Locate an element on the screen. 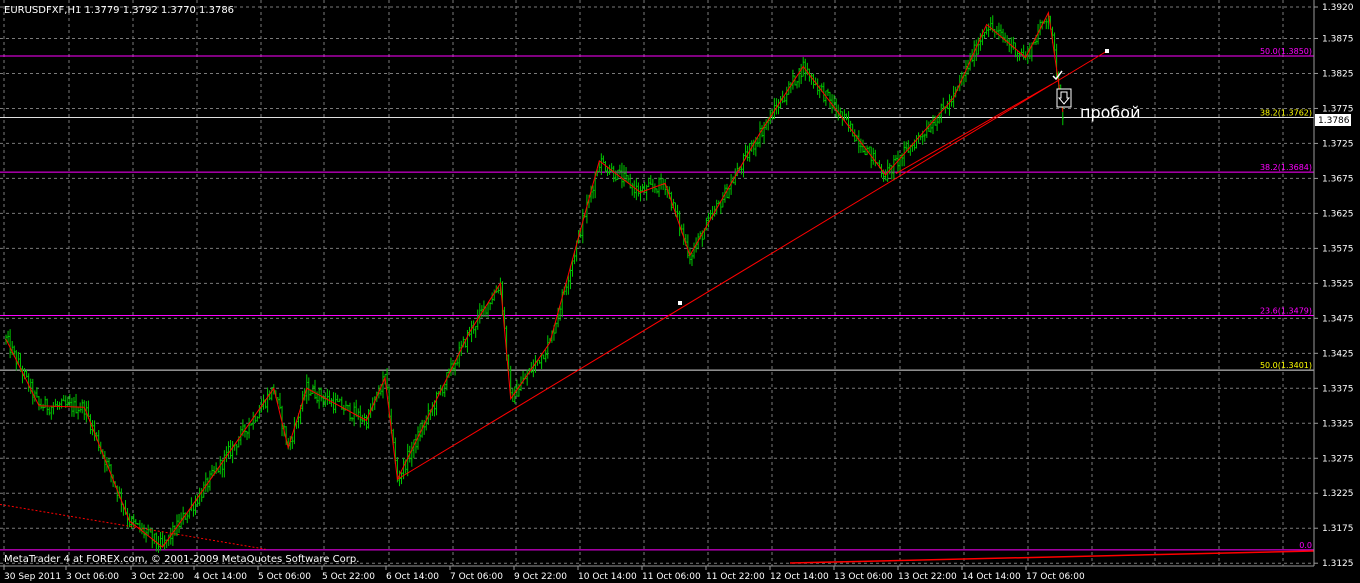  symbol-header: EURUSDFXF,H1 1.3779 1.3792 1.3770 1.3786 is located at coordinates (119, 10).